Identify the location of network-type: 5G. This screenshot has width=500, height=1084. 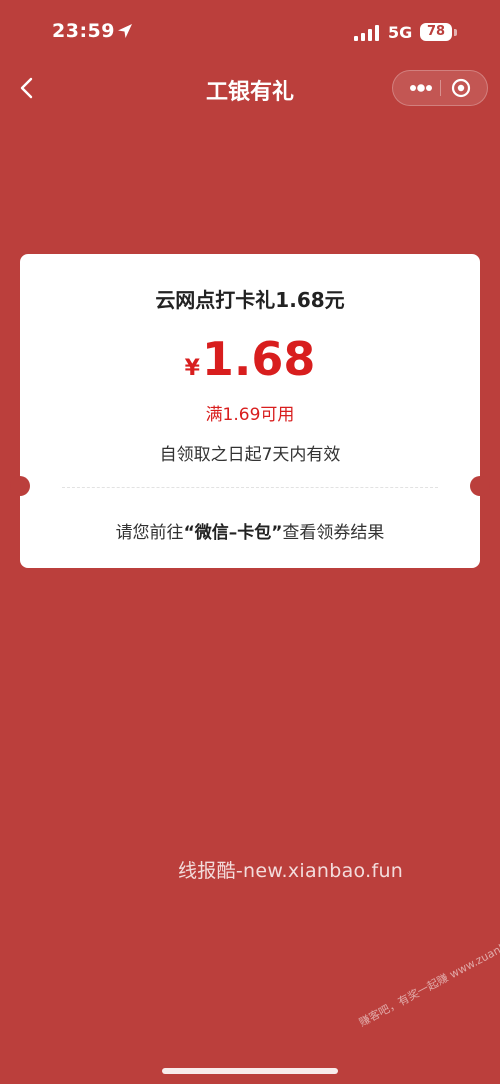
(400, 32).